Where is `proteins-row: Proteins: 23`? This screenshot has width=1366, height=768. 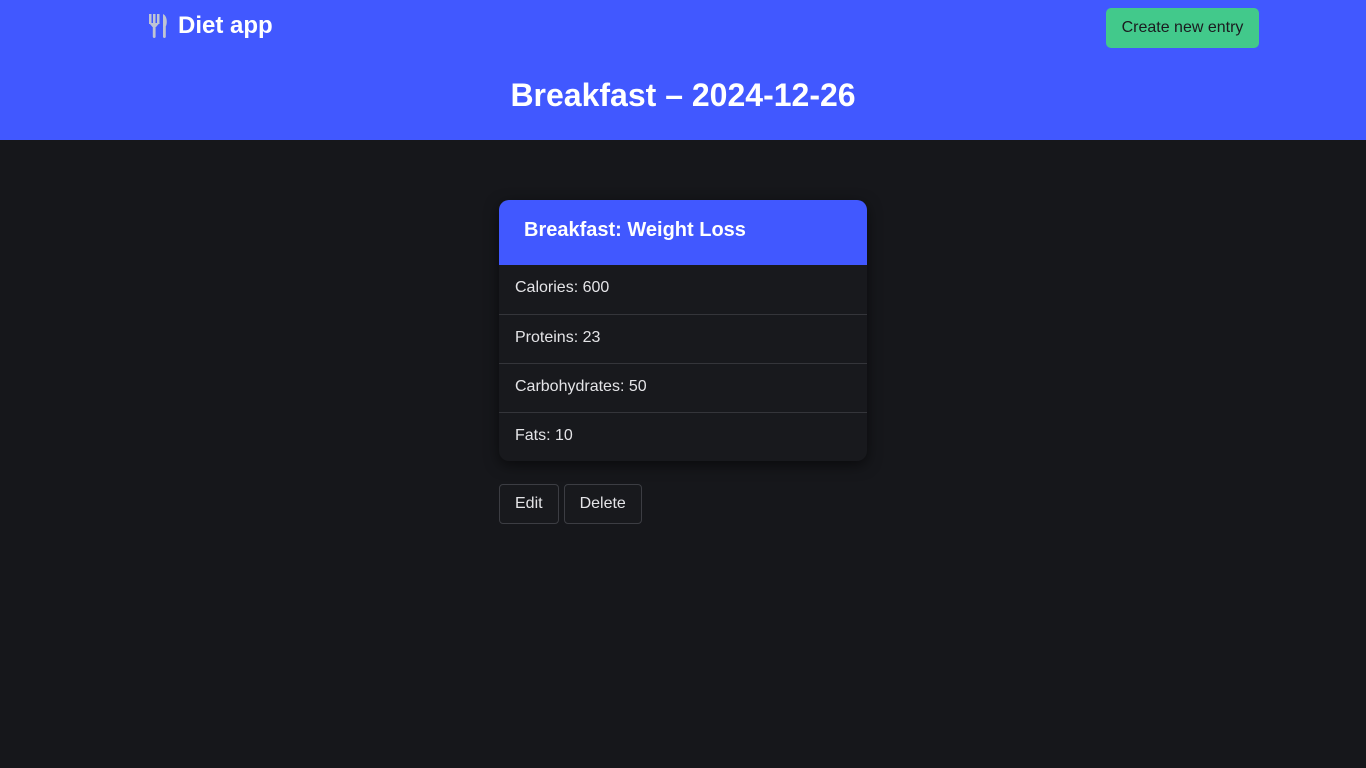
proteins-row: Proteins: 23 is located at coordinates (683, 338).